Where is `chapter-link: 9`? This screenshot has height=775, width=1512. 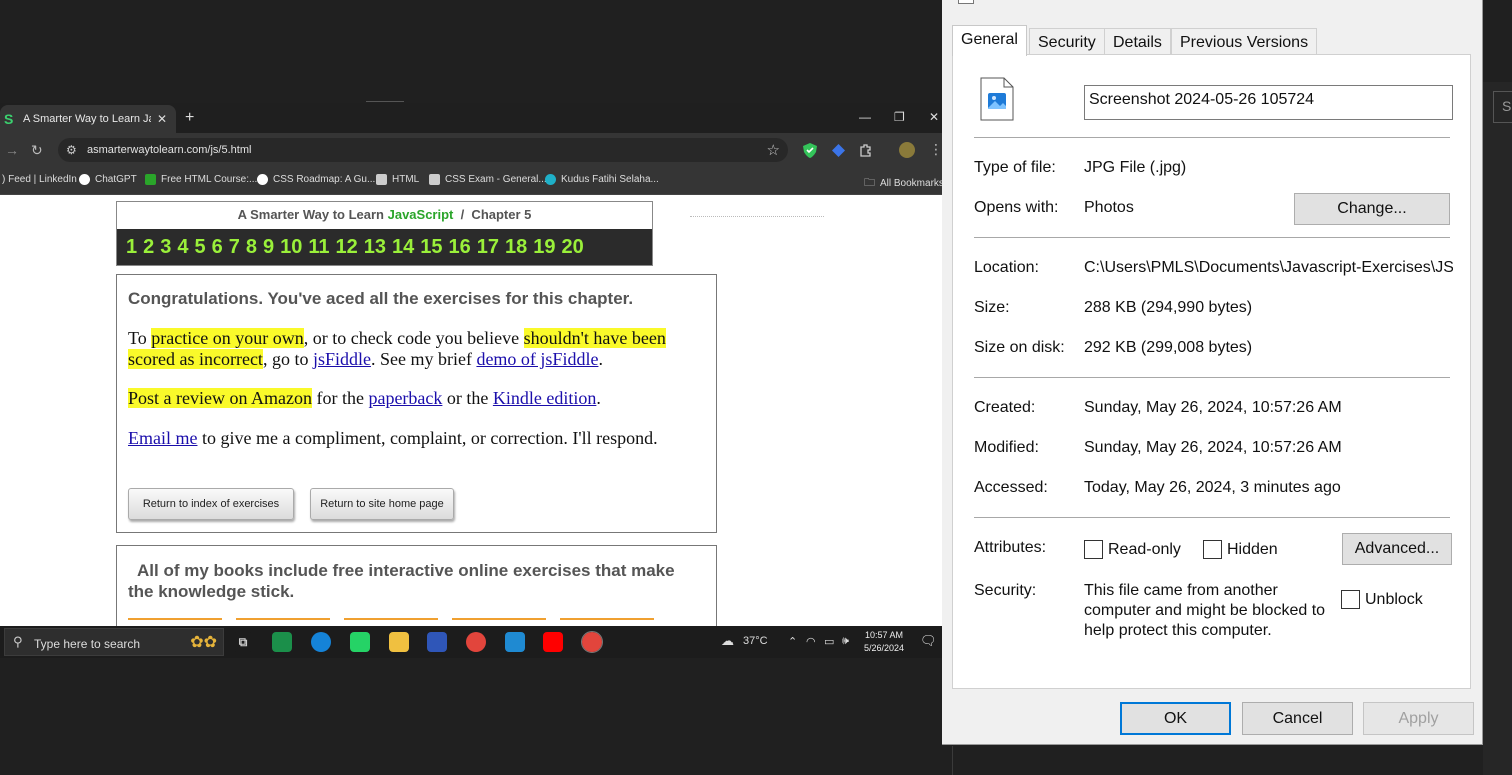
chapter-link: 9 is located at coordinates (268, 247).